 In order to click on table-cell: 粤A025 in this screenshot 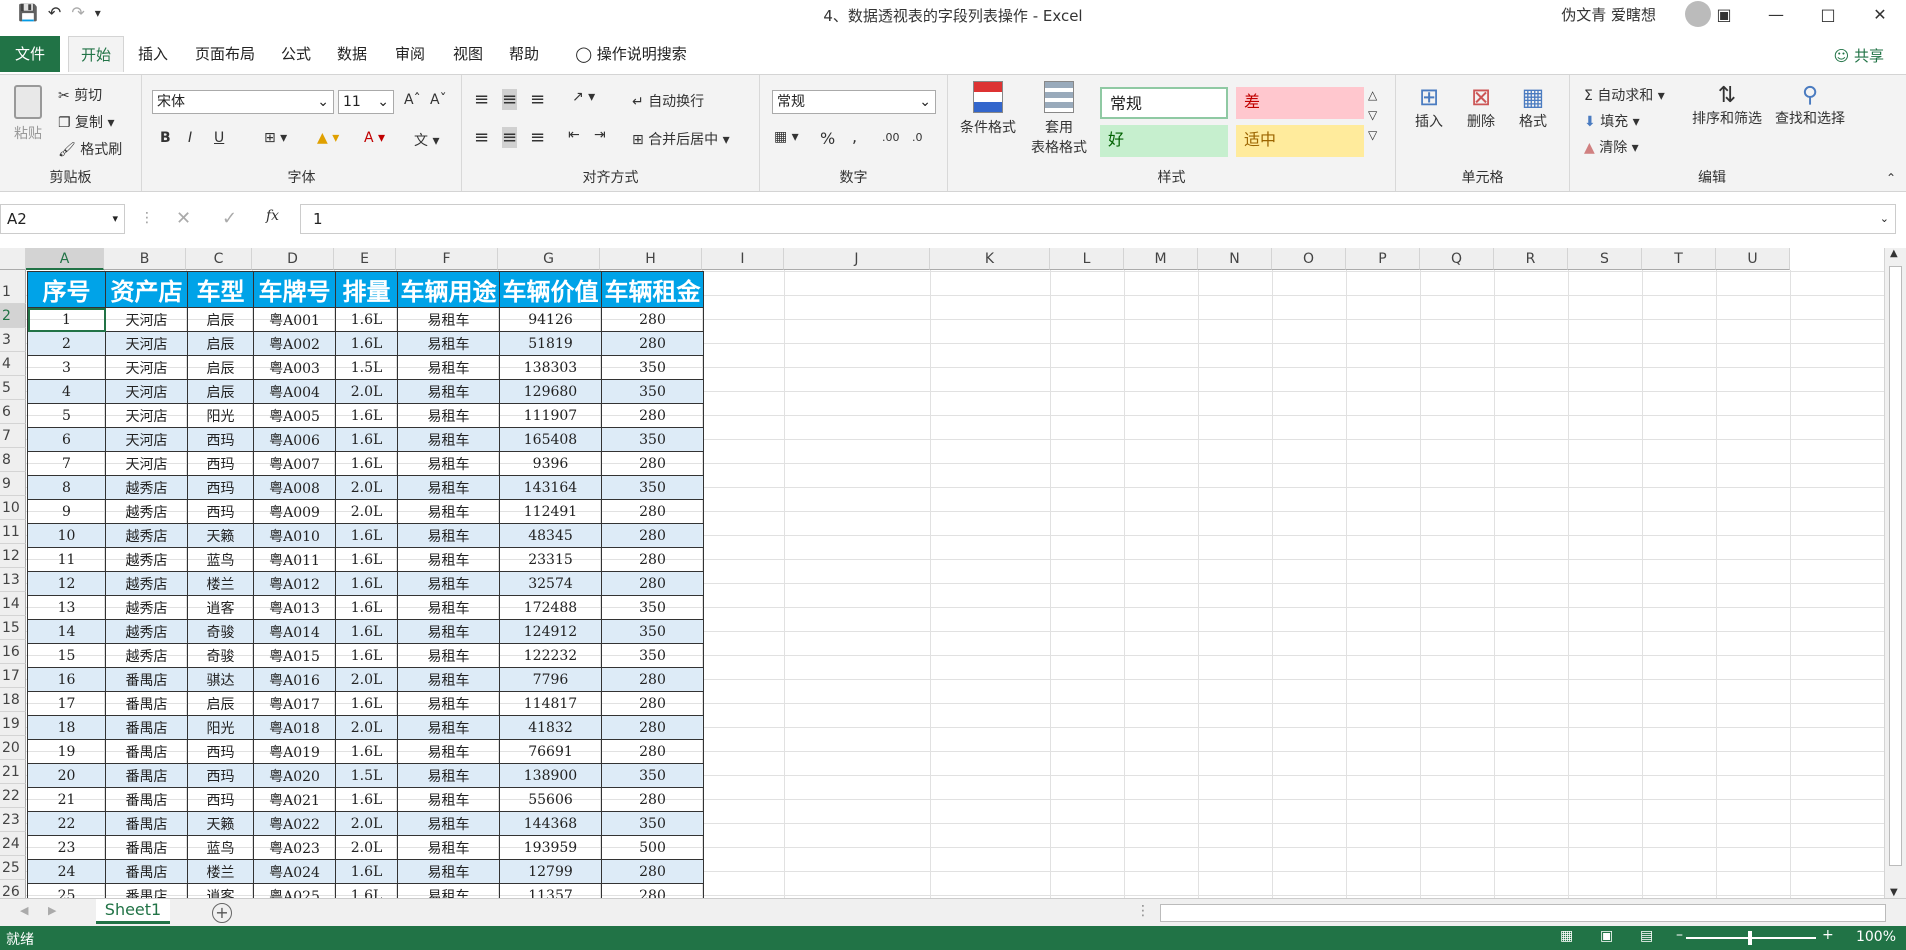, I will do `click(294, 890)`.